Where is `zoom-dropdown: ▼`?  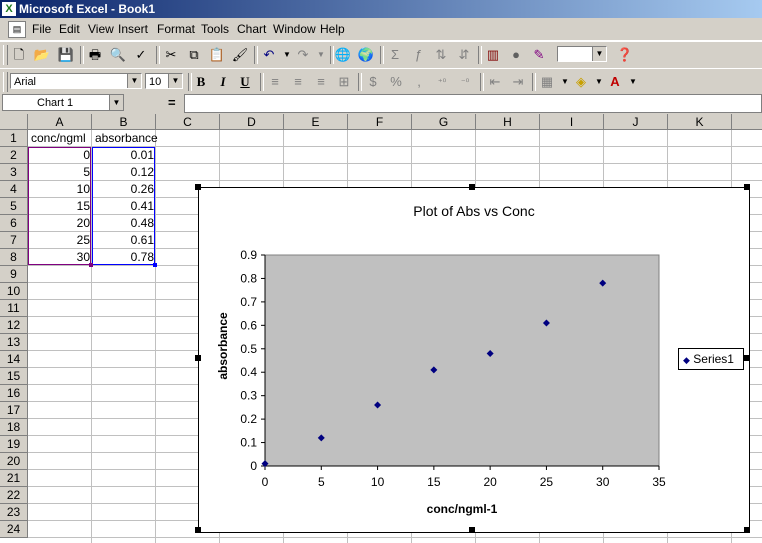 zoom-dropdown: ▼ is located at coordinates (582, 54).